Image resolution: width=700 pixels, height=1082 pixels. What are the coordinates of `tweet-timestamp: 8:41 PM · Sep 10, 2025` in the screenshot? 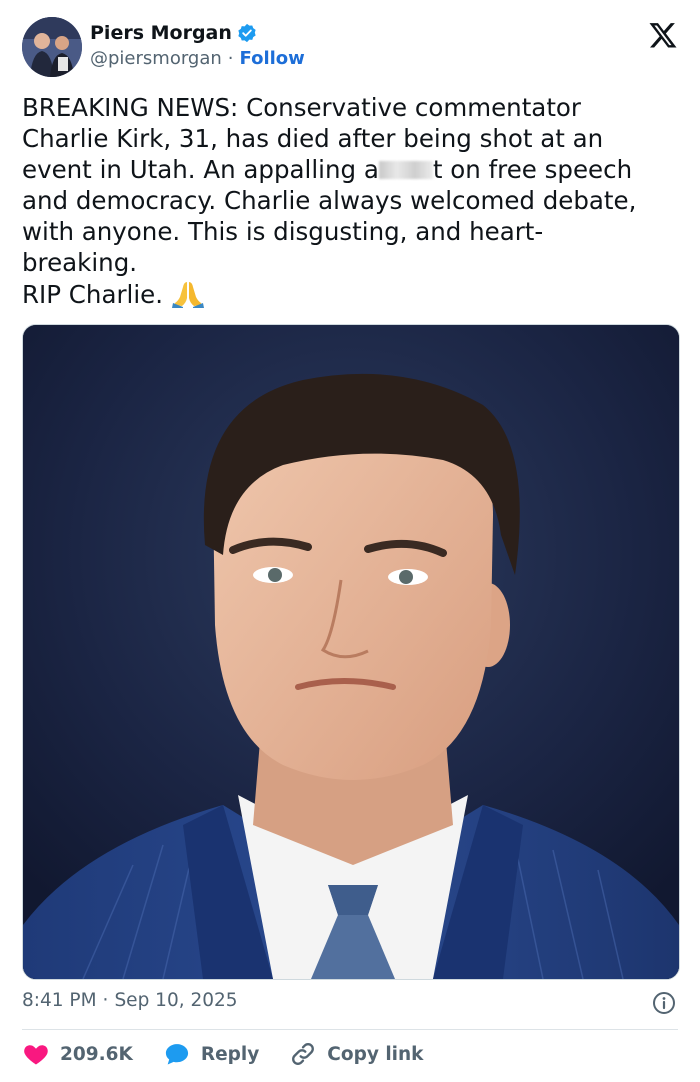 It's located at (130, 1000).